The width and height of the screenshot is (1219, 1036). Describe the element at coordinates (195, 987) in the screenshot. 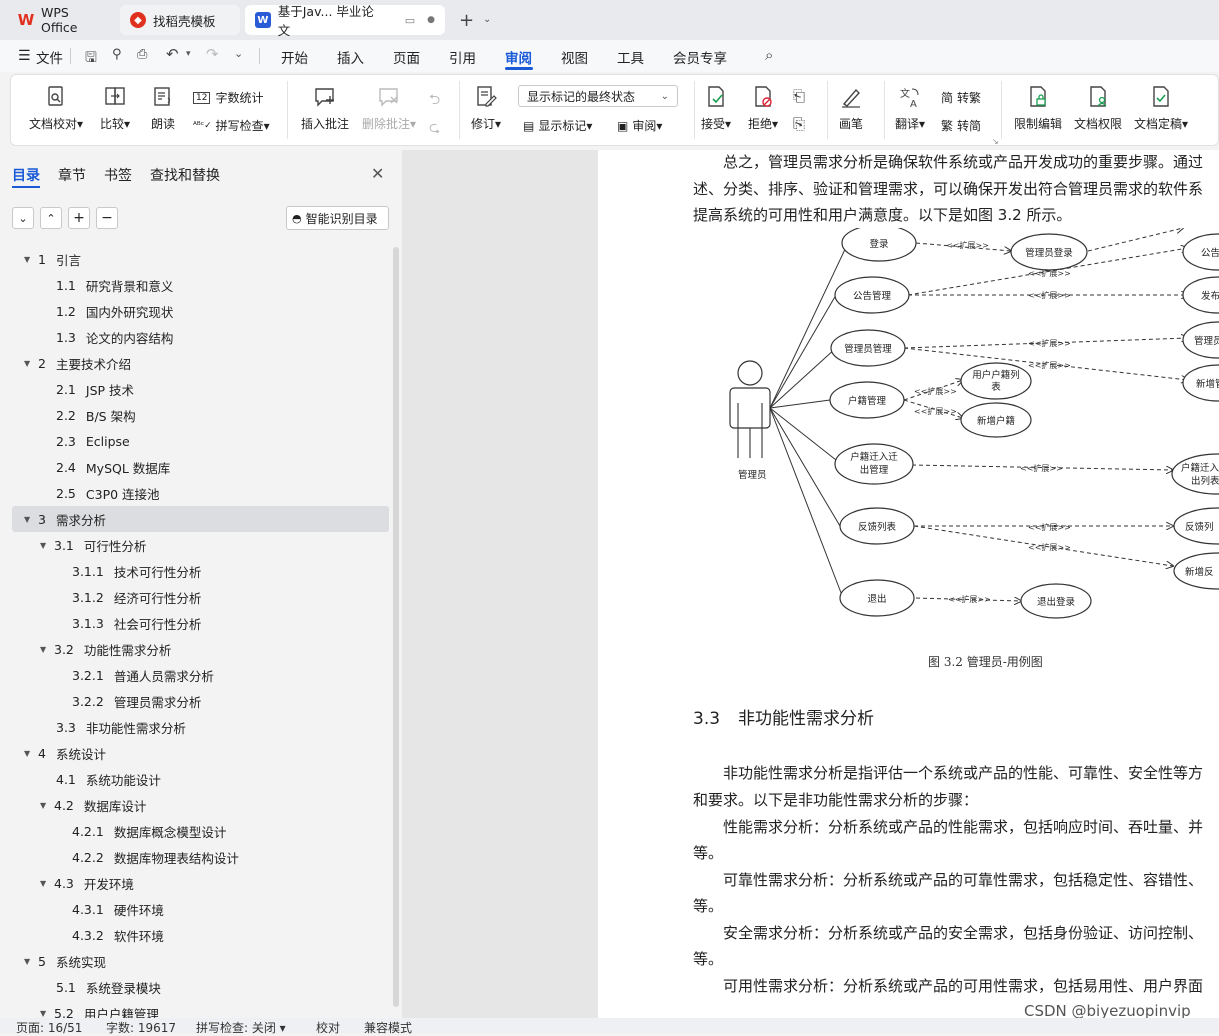

I see `toc-item: 5.1 系统登录模块` at that location.